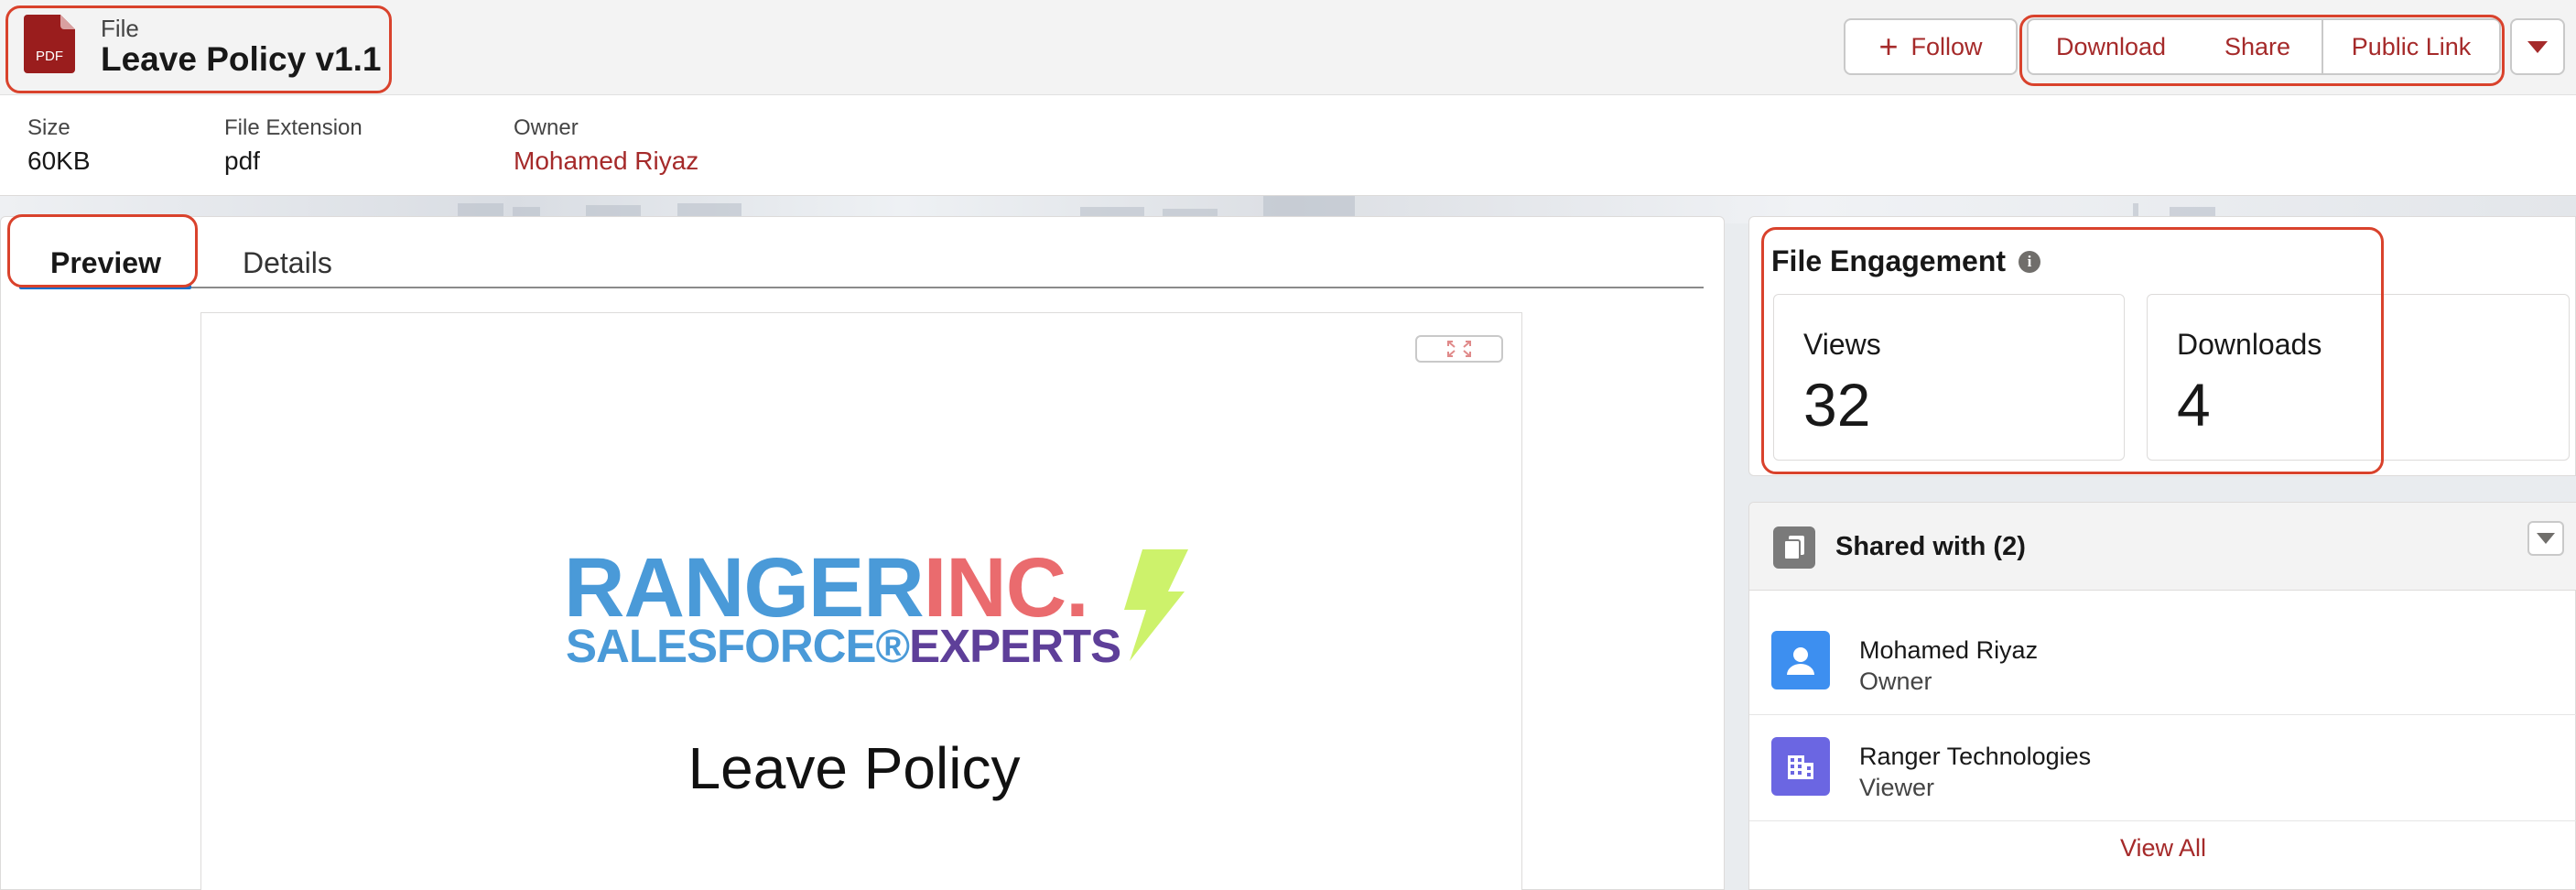 Image resolution: width=2576 pixels, height=890 pixels. Describe the element at coordinates (2412, 47) in the screenshot. I see `public-link-button: Public Link` at that location.